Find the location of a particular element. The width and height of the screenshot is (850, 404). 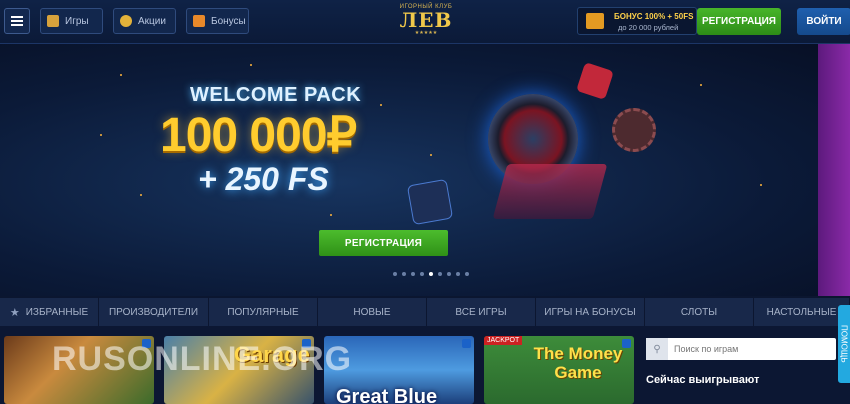

logo-title: ЛЕВ is located at coordinates (426, 20).